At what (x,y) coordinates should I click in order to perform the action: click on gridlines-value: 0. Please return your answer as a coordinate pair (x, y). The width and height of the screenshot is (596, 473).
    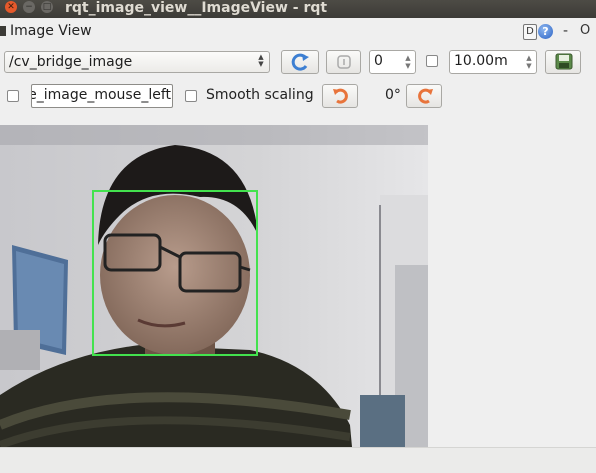
    Looking at the image, I should click on (378, 61).